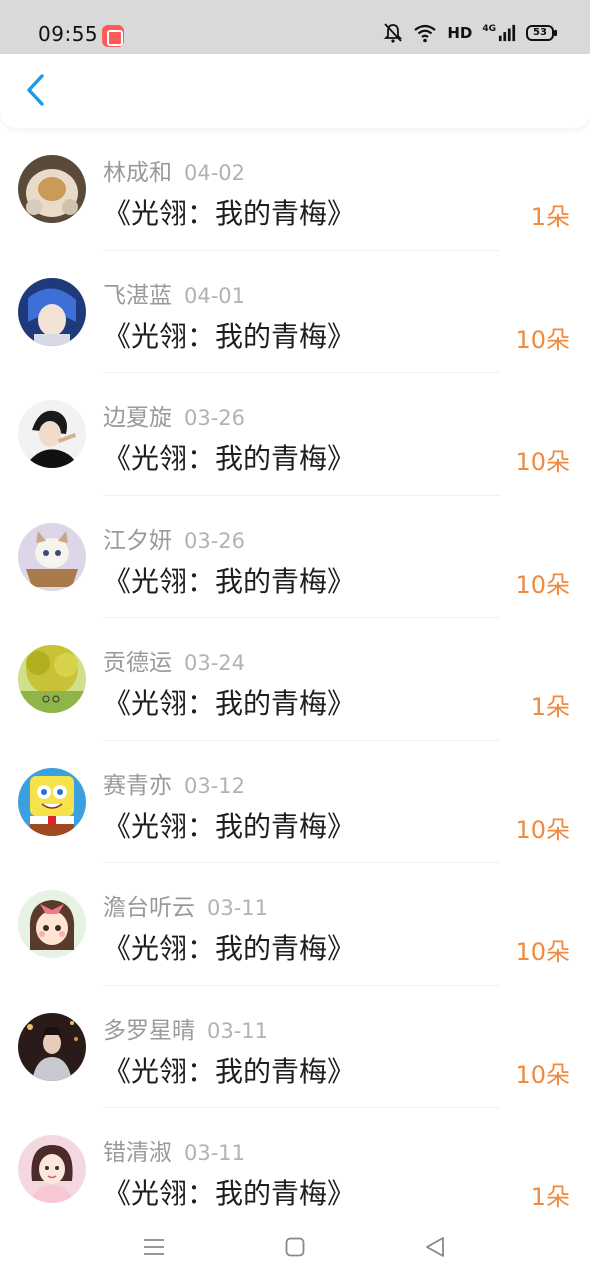 The height and width of the screenshot is (1280, 590). I want to click on user-name: 澹台听云, so click(149, 908).